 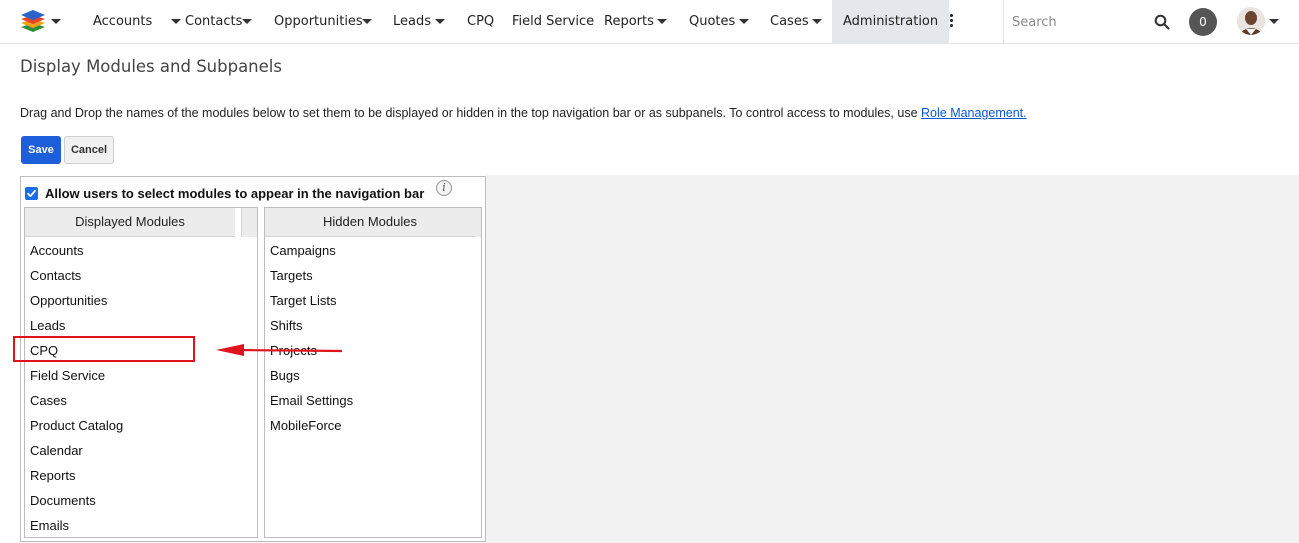 What do you see at coordinates (141, 250) in the screenshot?
I see `list-item: Accounts` at bounding box center [141, 250].